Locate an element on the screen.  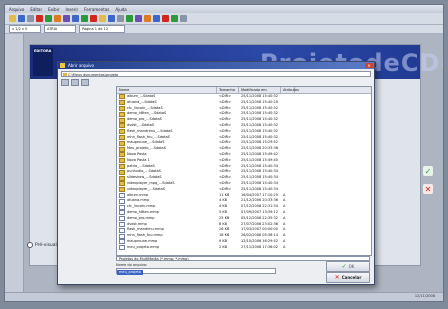
undo-icon is located at coordinates (66, 18).